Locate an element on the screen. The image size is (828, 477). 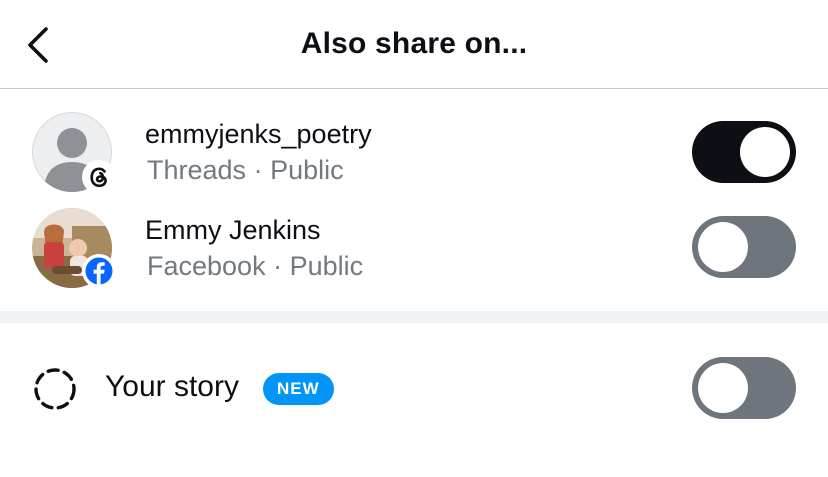
threads-share-toggle is located at coordinates (744, 152).